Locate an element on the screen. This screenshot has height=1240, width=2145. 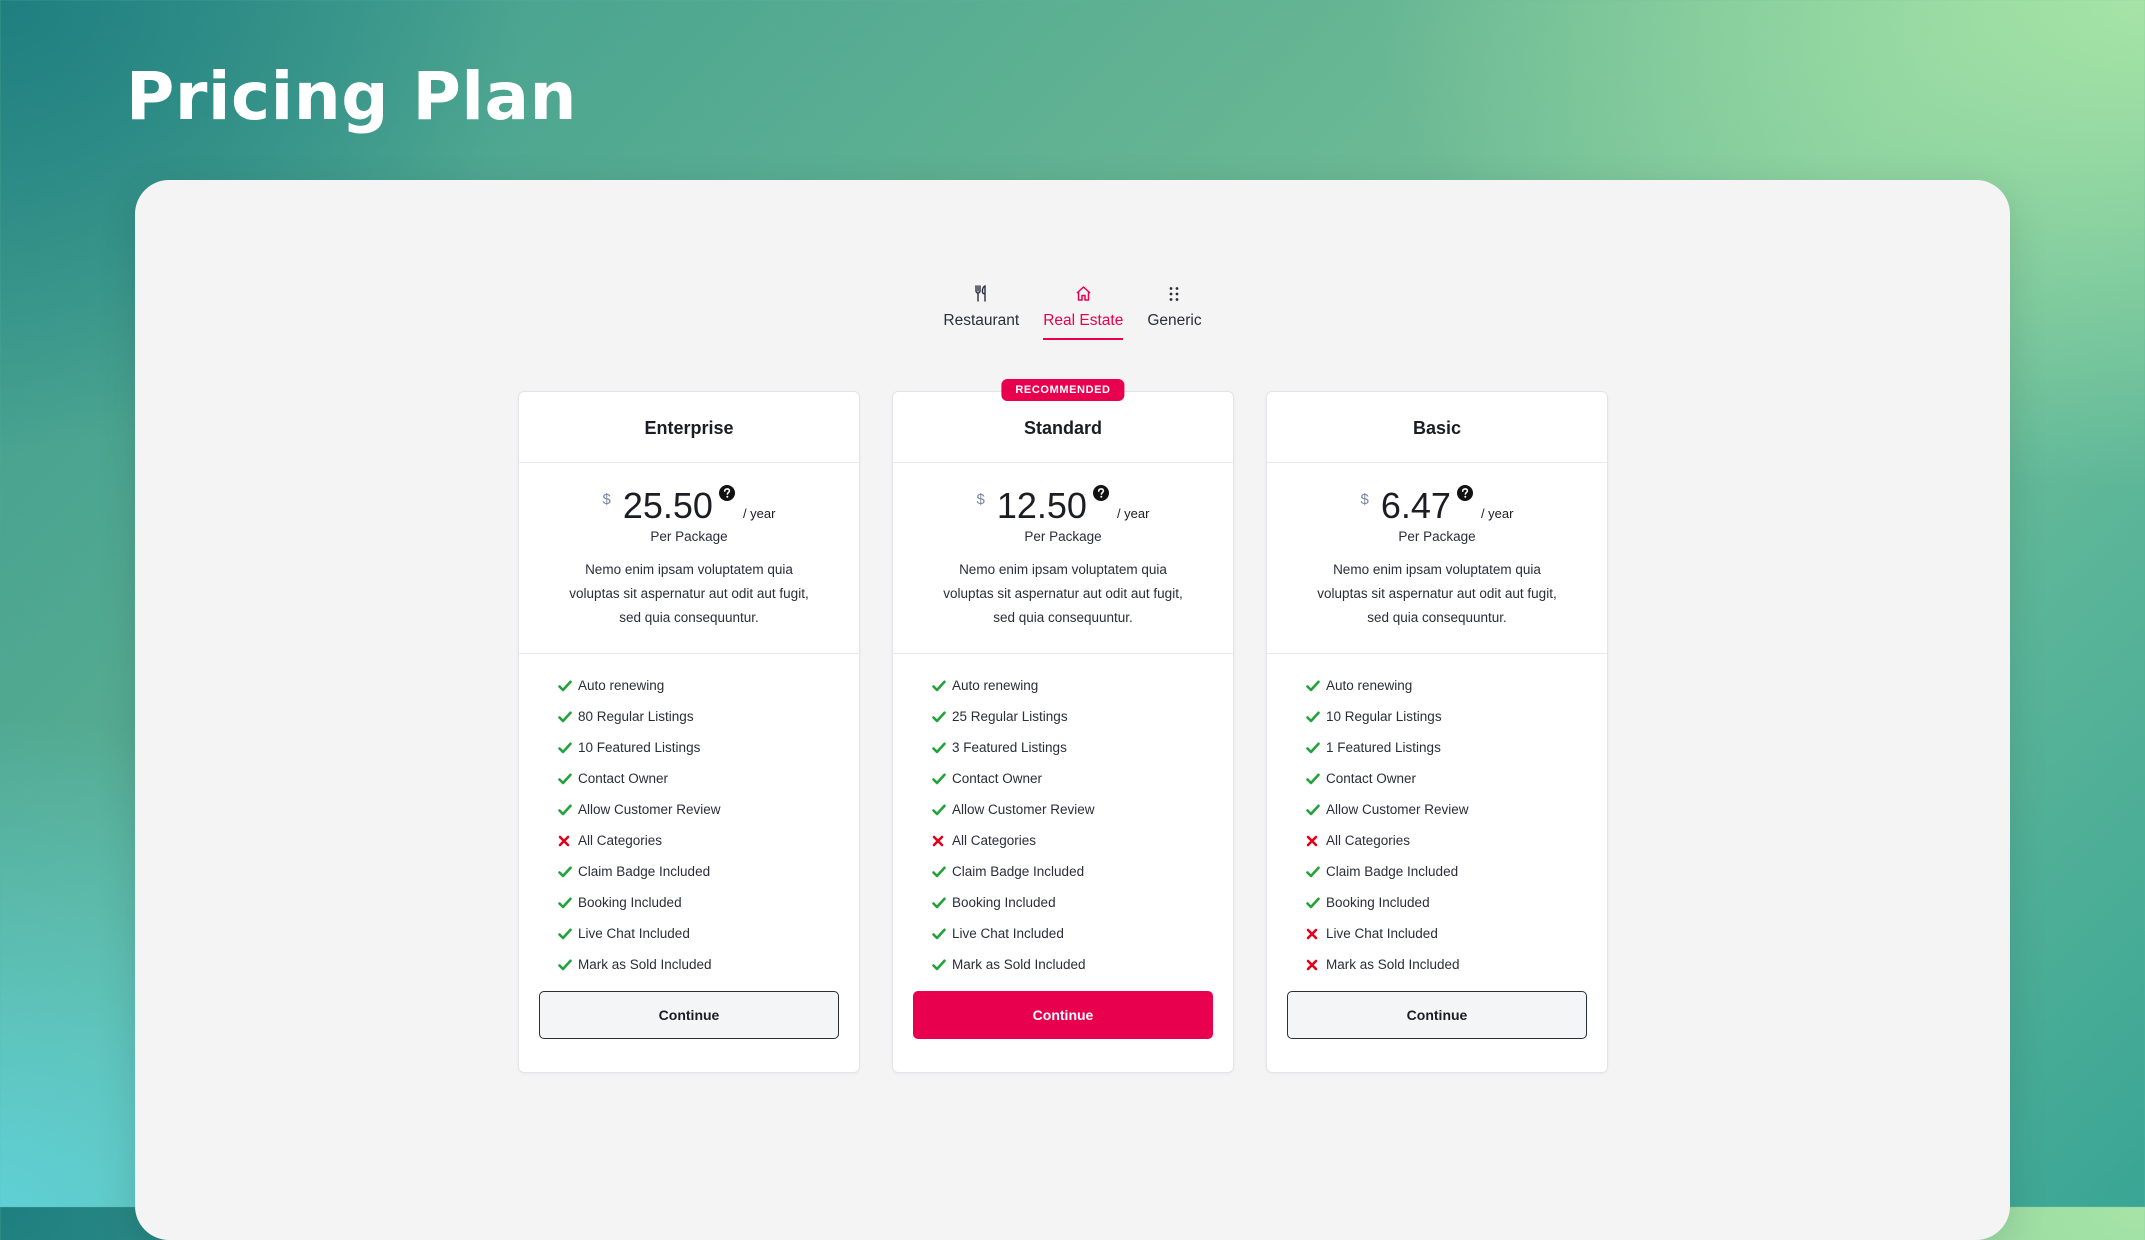
price-row: $ 6.47 / year is located at coordinates (1437, 495).